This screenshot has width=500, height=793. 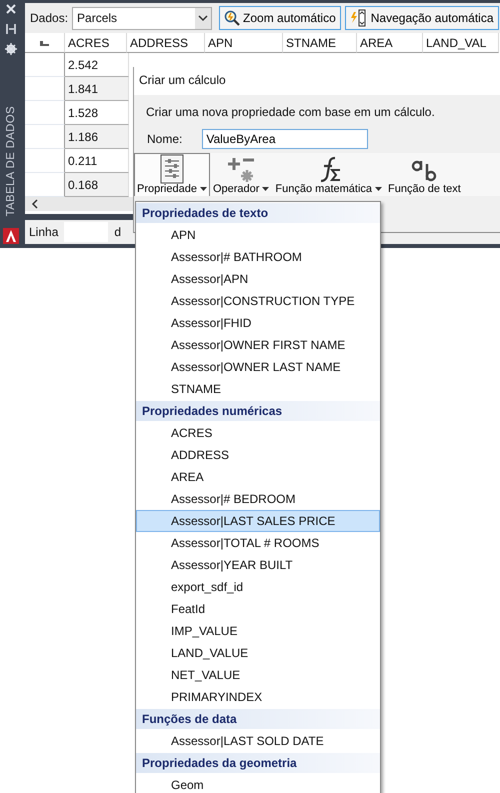 I want to click on sliders-icon, so click(x=172, y=169).